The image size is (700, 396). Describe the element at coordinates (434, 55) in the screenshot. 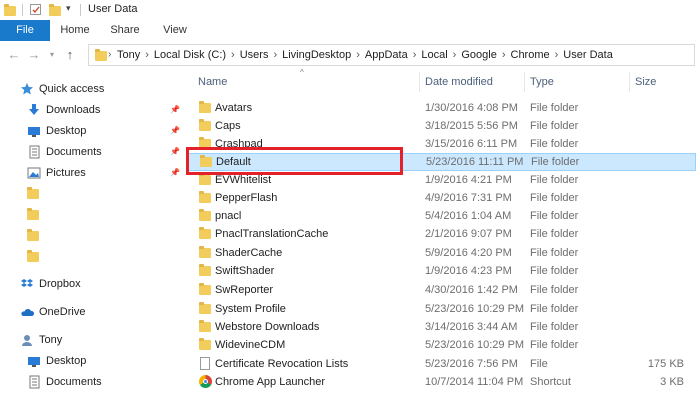

I see `breadcrumb-item: Local` at that location.